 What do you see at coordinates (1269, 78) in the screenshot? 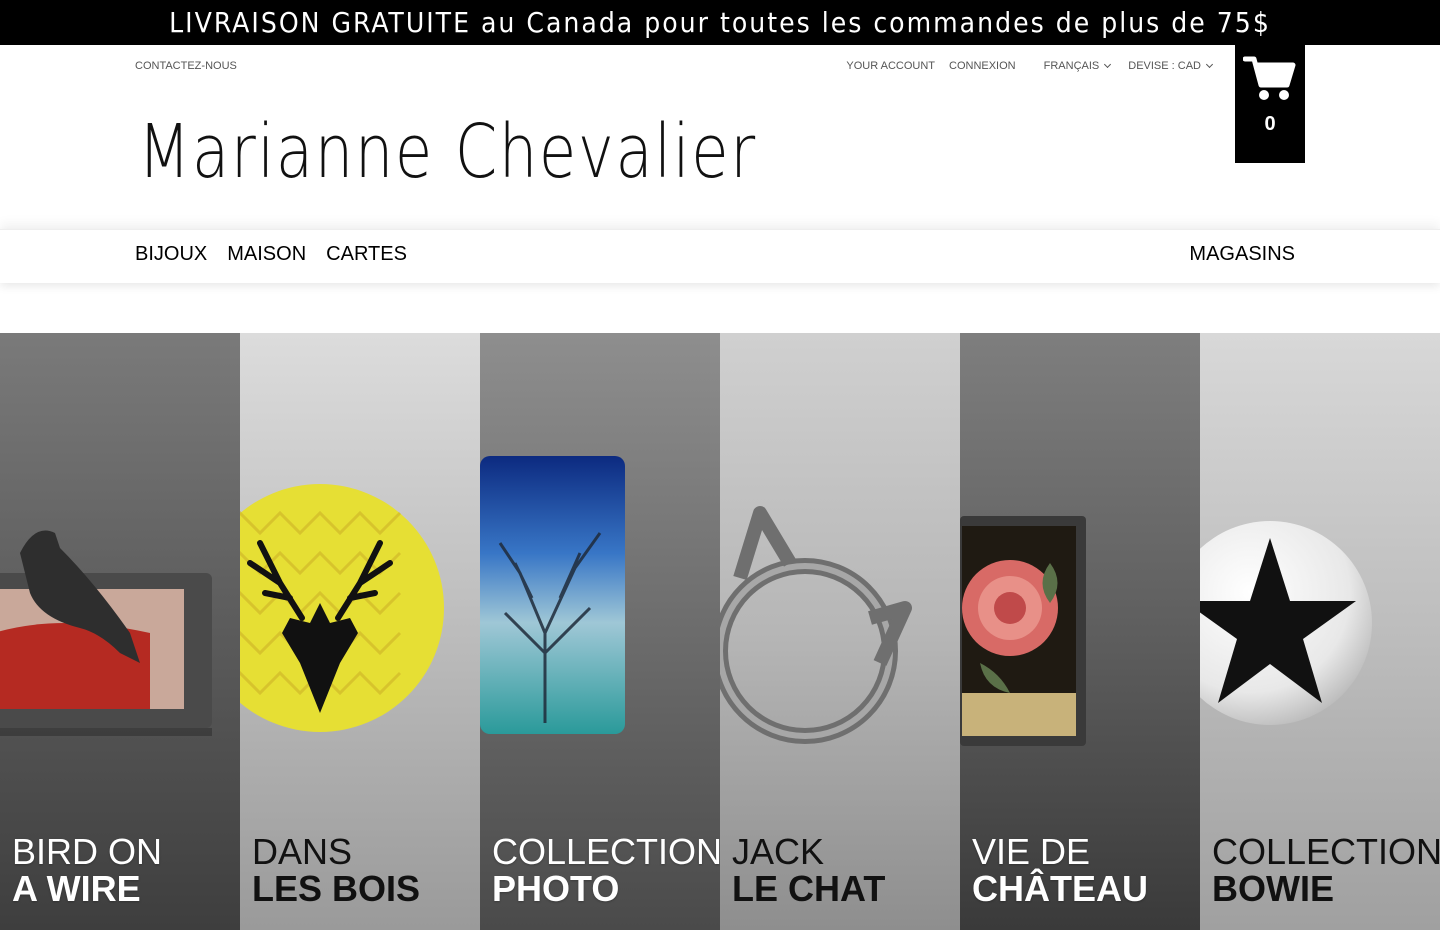
I see `shopping-cart-icon` at bounding box center [1269, 78].